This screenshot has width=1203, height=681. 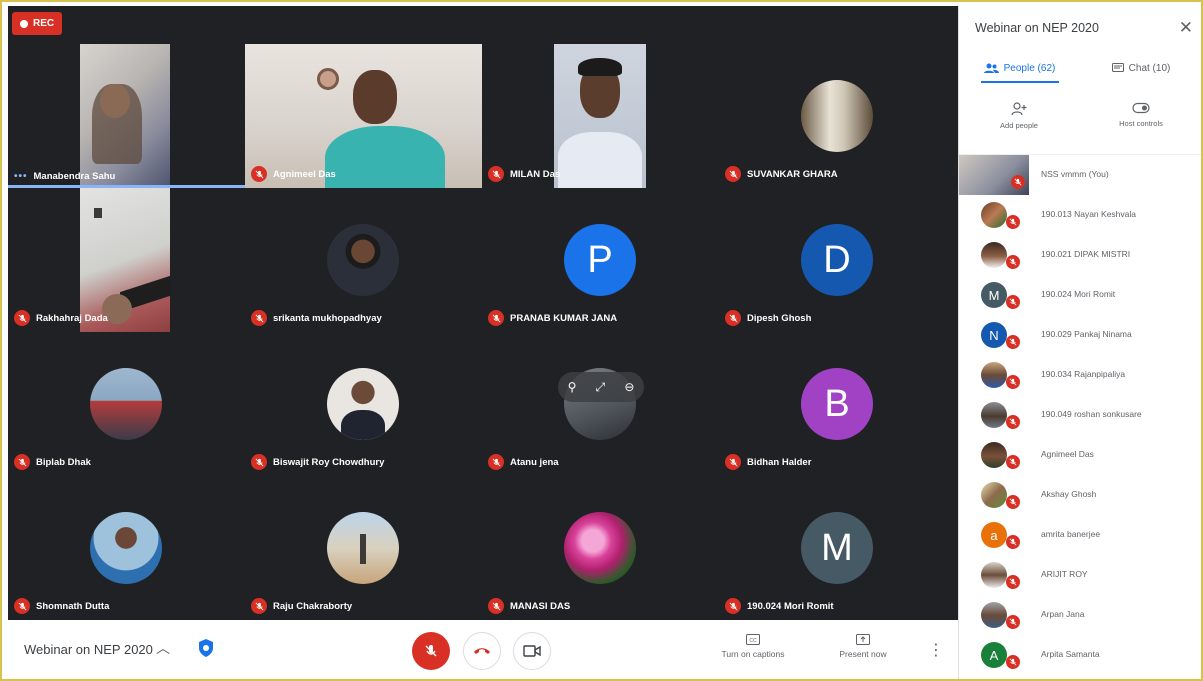 I want to click on list-item: N 190.029 Pankaj Ninama, so click(x=1080, y=335).